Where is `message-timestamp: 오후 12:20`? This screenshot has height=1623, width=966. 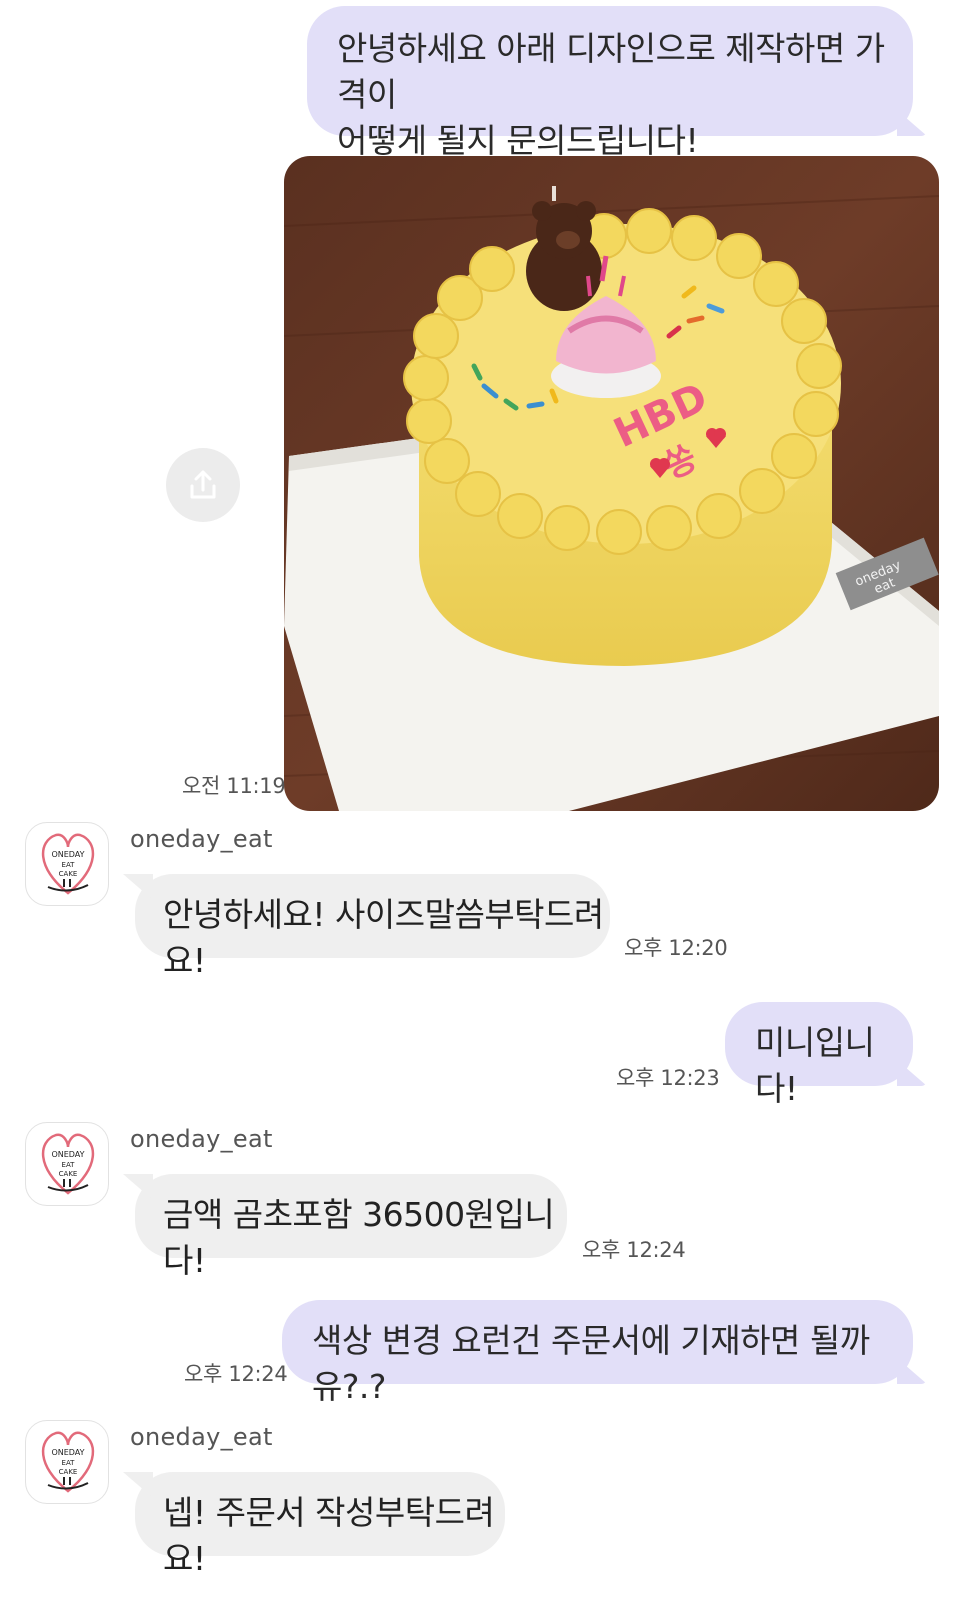 message-timestamp: 오후 12:20 is located at coordinates (676, 948).